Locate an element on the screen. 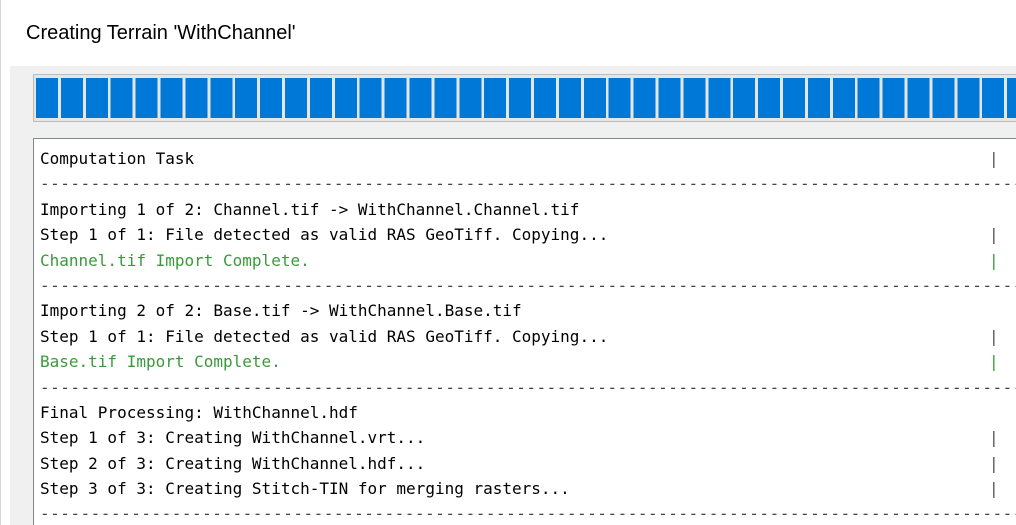  log-line-text: Computation Task is located at coordinates (117, 158).